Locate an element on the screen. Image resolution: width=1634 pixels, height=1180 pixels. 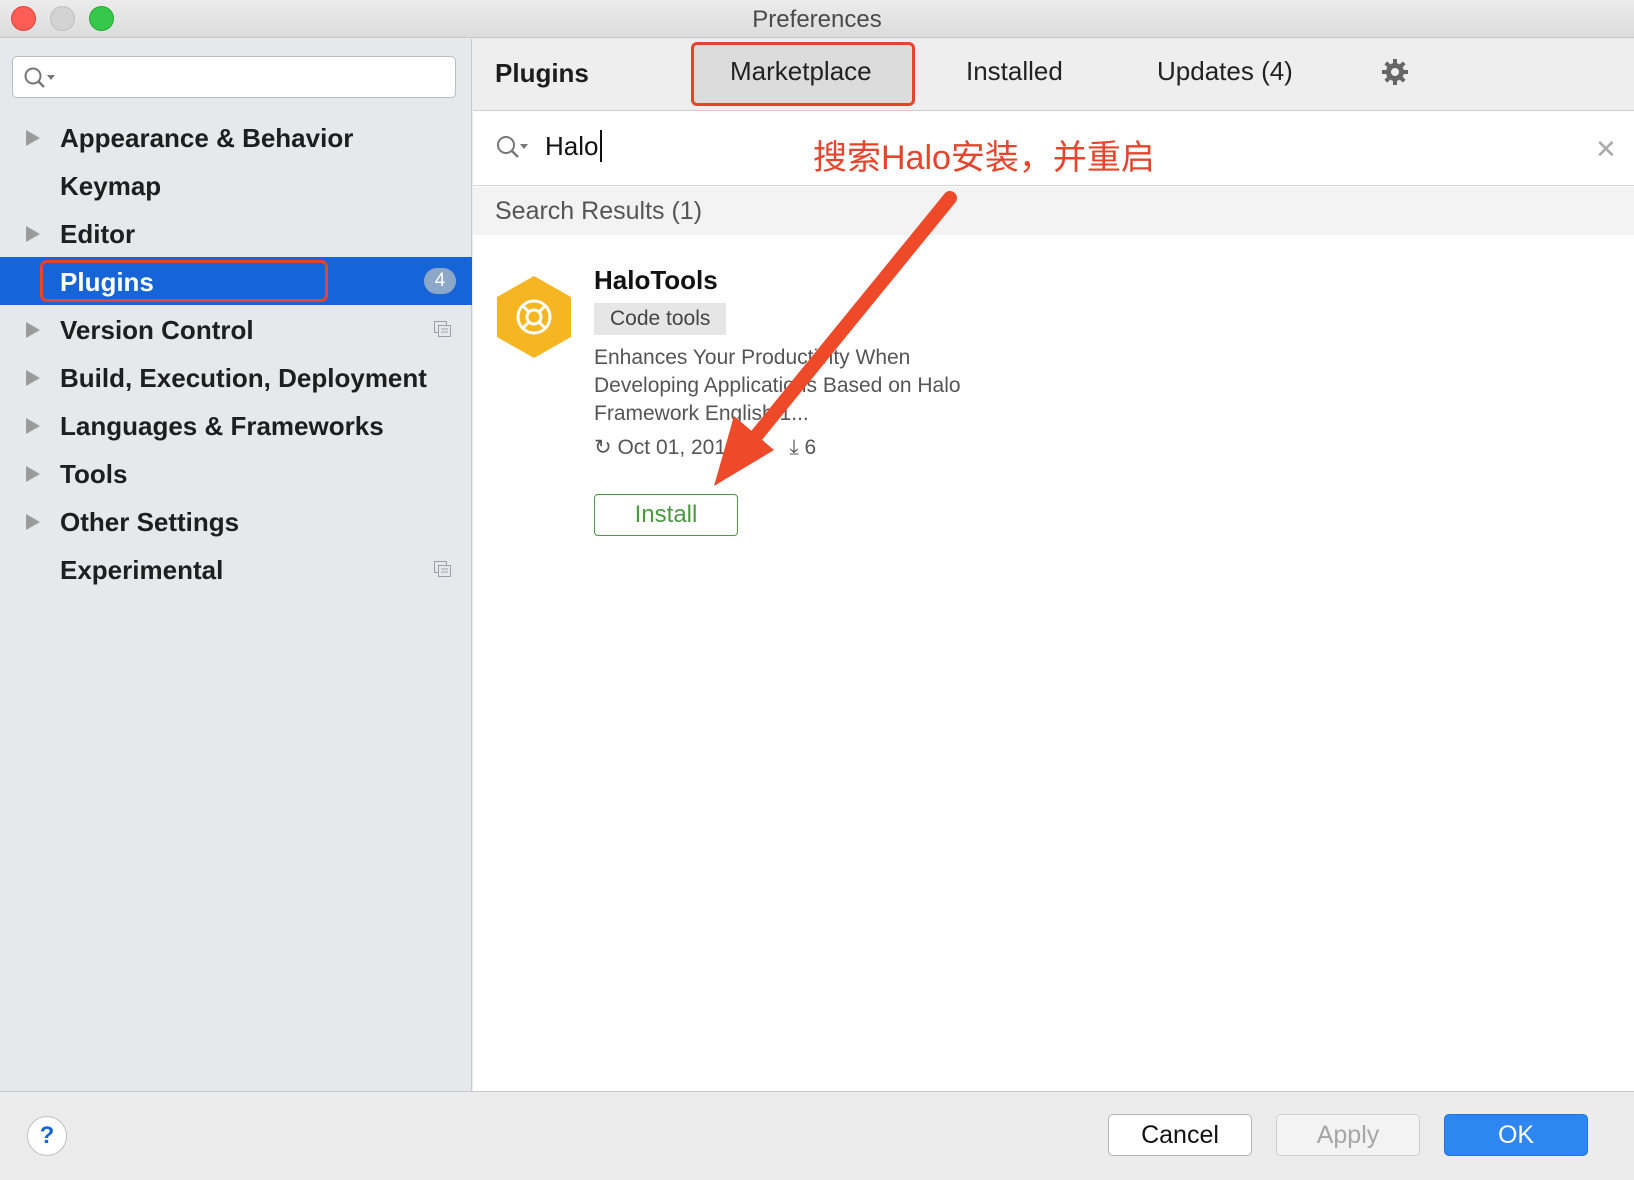
apply-button: Apply is located at coordinates (1348, 1135).